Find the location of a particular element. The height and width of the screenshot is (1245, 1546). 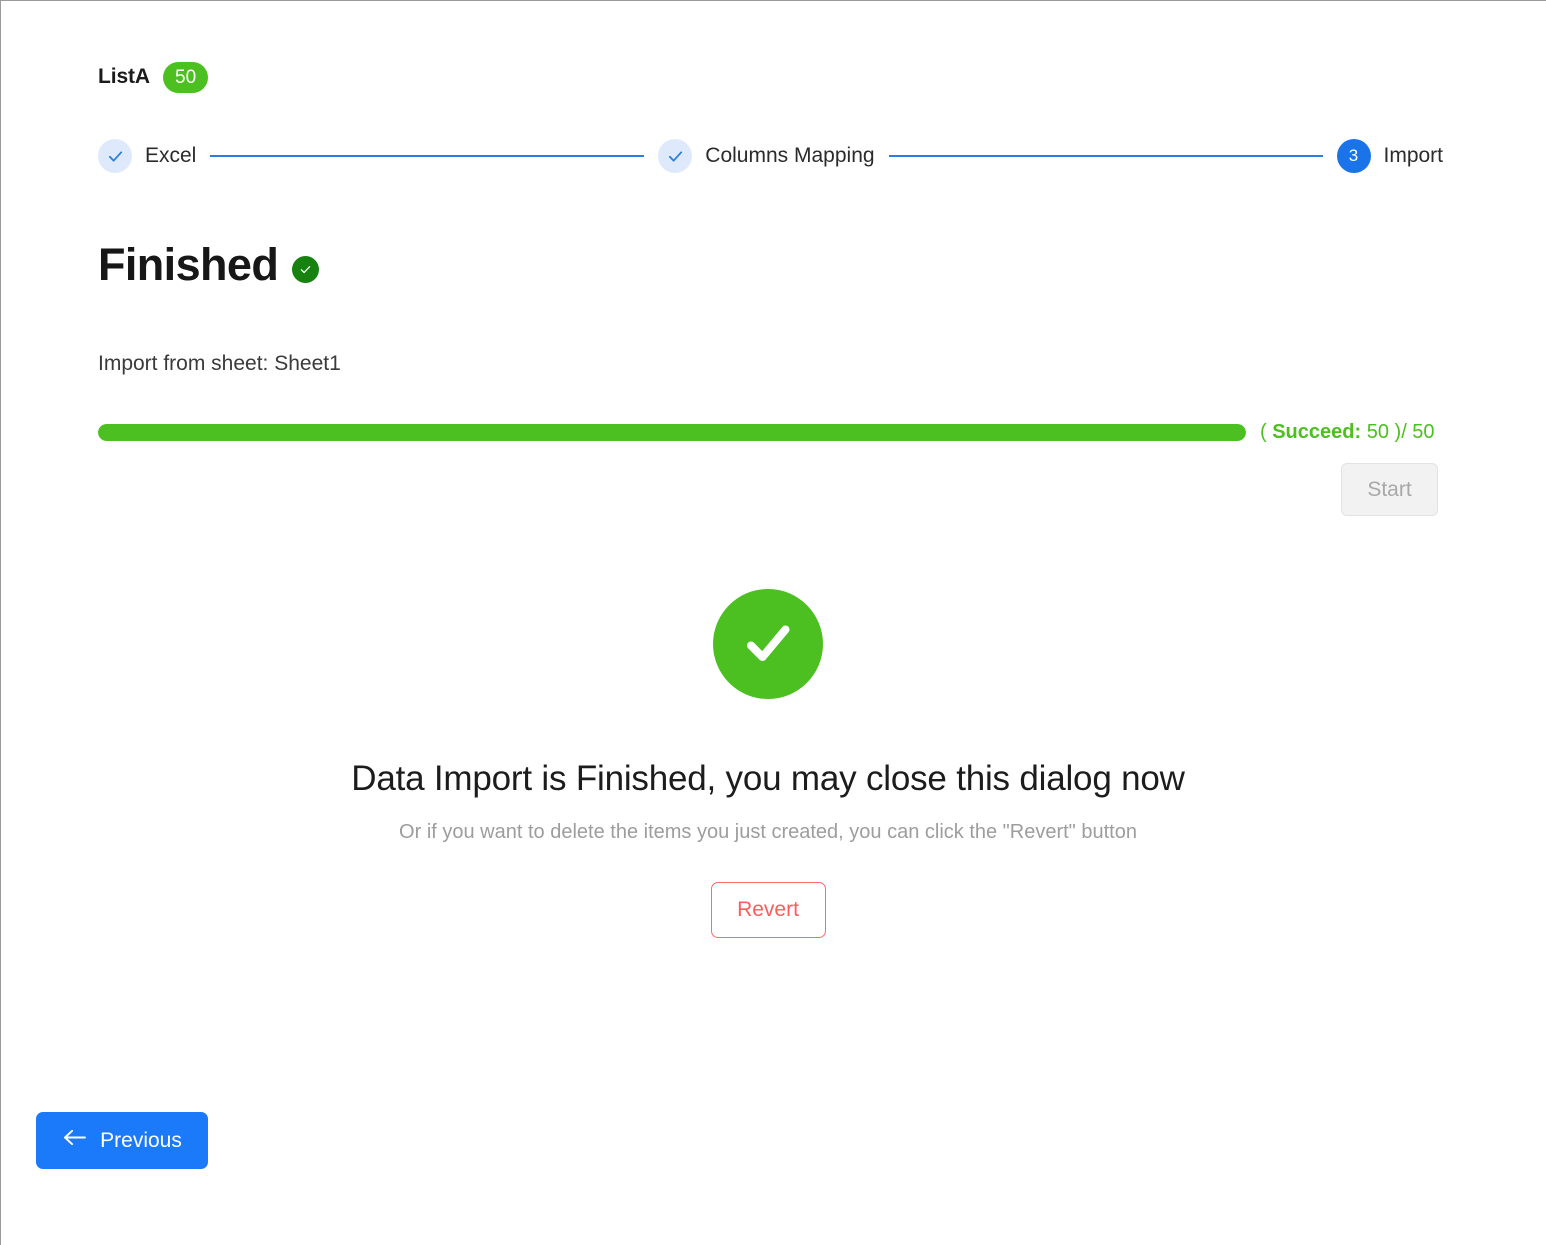

success-check-circle-icon is located at coordinates (768, 644).